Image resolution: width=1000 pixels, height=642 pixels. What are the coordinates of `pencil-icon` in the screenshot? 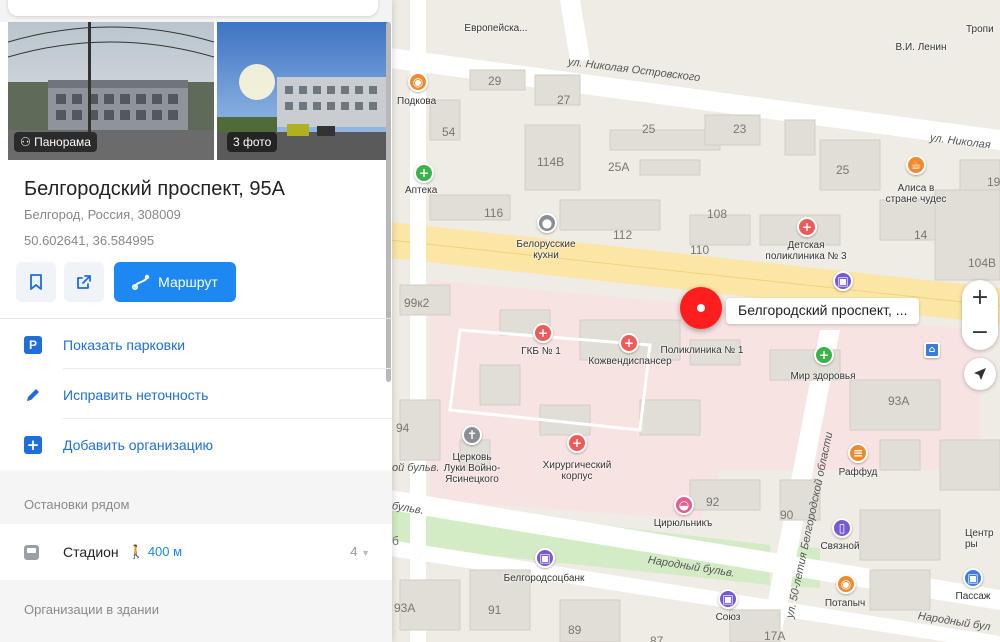 It's located at (33, 395).